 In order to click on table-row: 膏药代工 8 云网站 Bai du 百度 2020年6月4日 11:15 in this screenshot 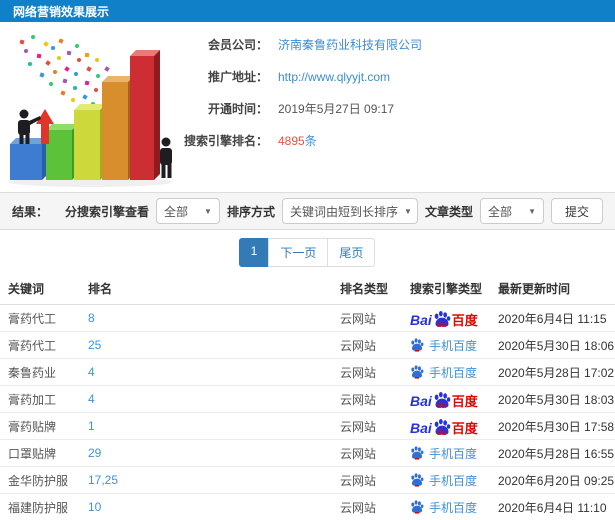, I will do `click(307, 318)`.